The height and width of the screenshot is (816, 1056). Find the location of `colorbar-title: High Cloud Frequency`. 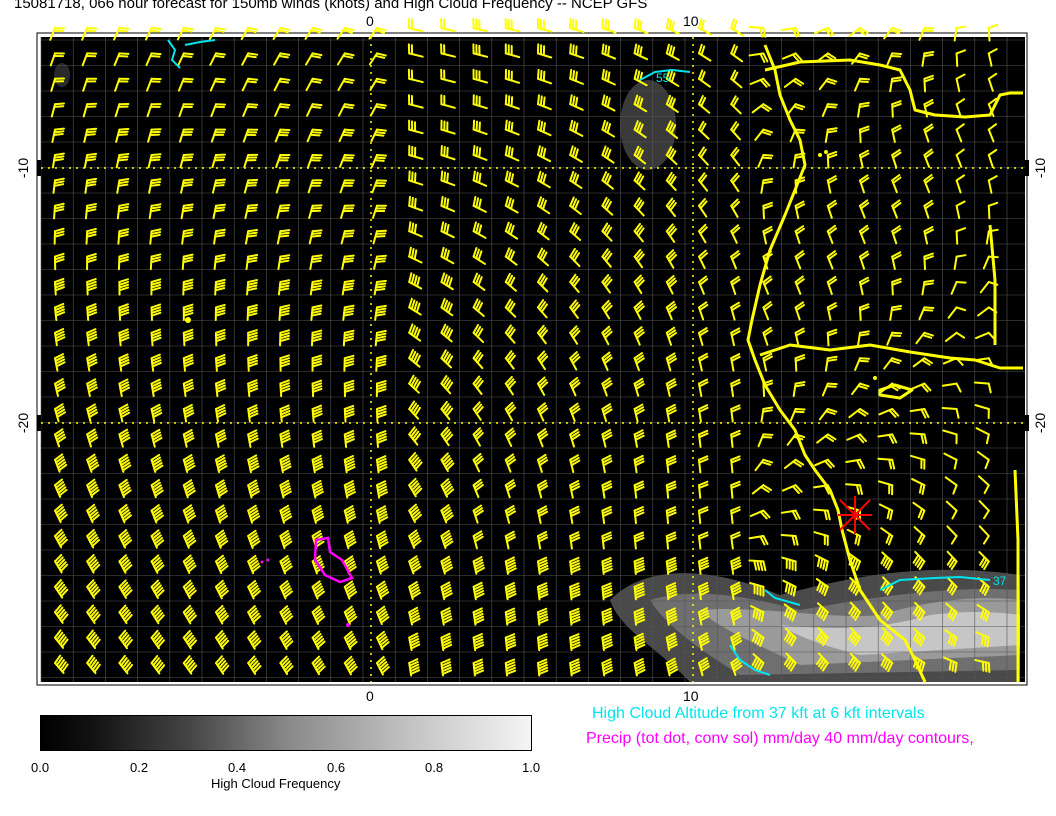

colorbar-title: High Cloud Frequency is located at coordinates (276, 783).